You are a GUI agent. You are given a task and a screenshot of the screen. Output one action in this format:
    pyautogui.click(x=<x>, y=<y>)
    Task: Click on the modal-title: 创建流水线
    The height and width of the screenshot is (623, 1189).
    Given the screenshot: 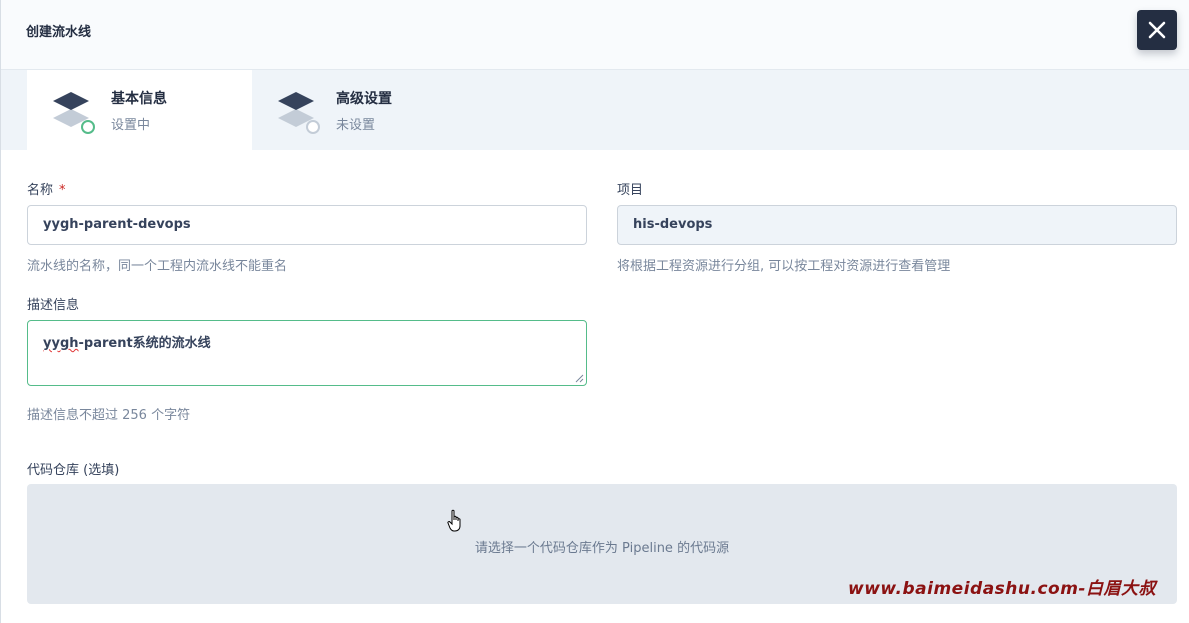 What is the action you would take?
    pyautogui.click(x=59, y=32)
    